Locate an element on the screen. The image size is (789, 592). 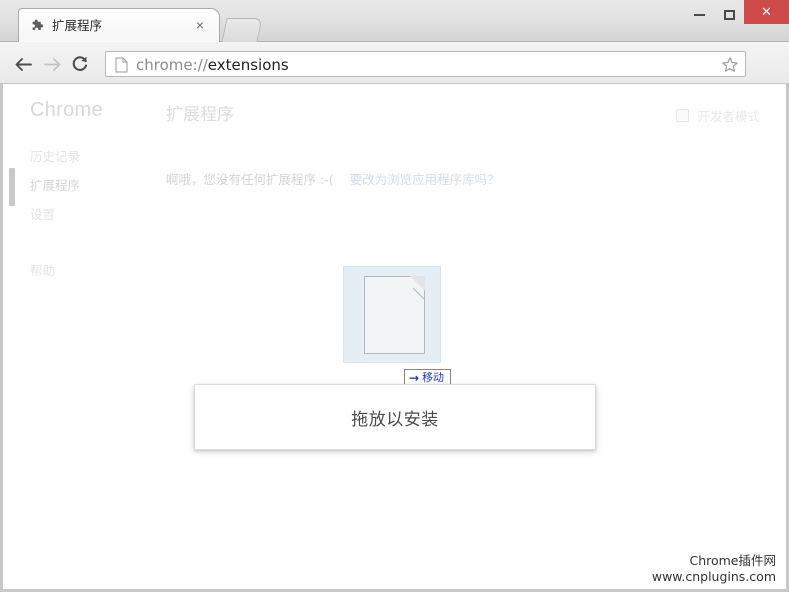
browse-webstore-link: 要改为浏览应用程序库吗？ is located at coordinates (425, 178).